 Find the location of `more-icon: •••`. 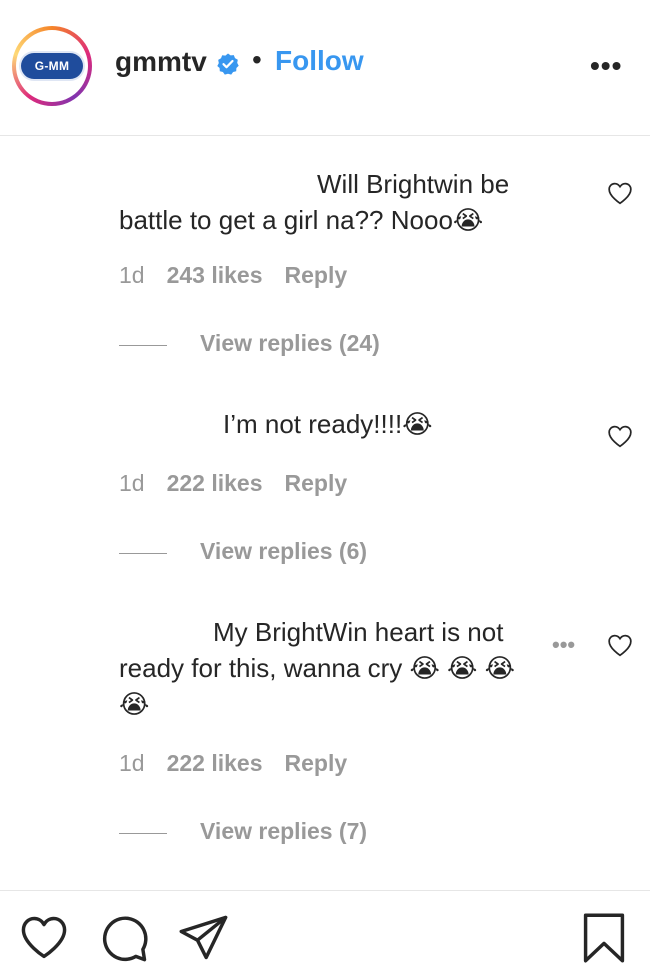

more-icon: ••• is located at coordinates (606, 66).